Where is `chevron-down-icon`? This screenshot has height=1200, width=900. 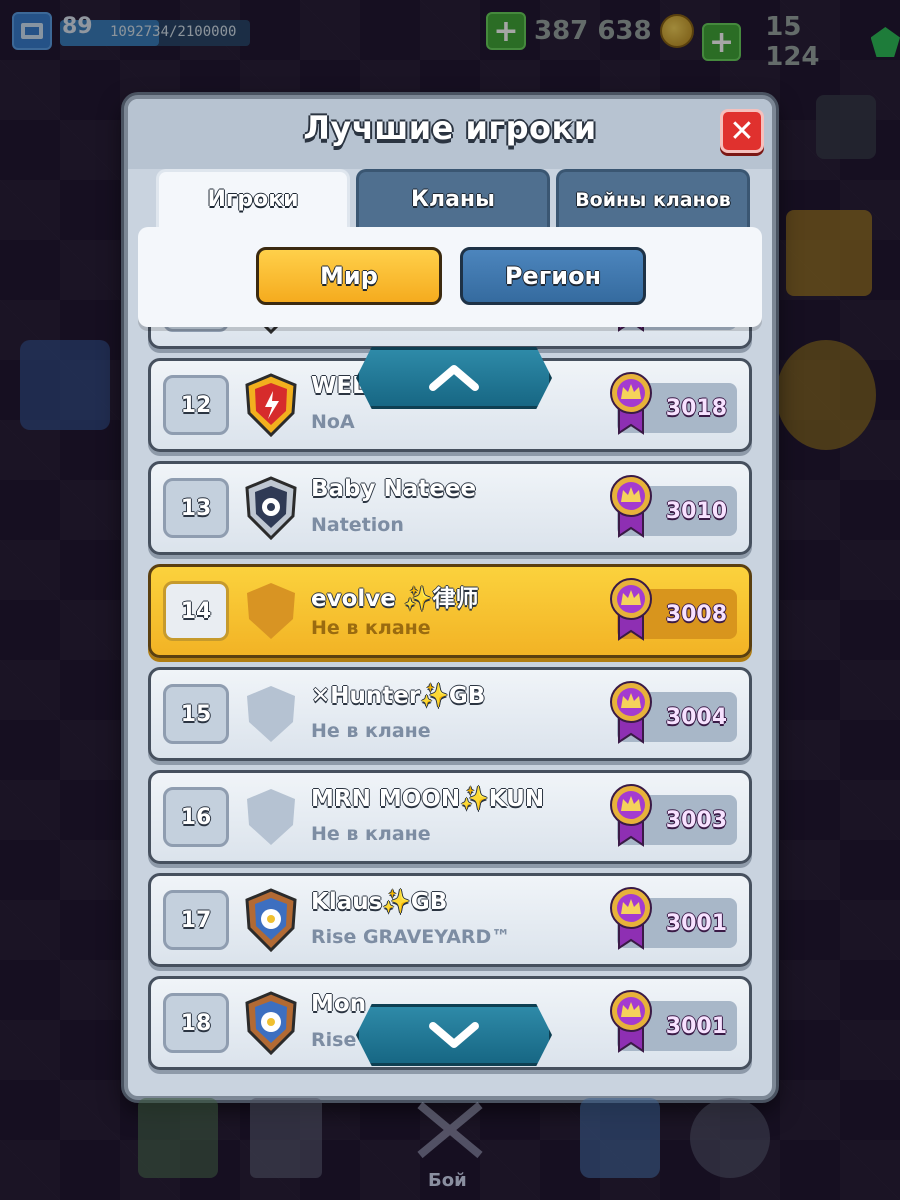 chevron-down-icon is located at coordinates (454, 1035).